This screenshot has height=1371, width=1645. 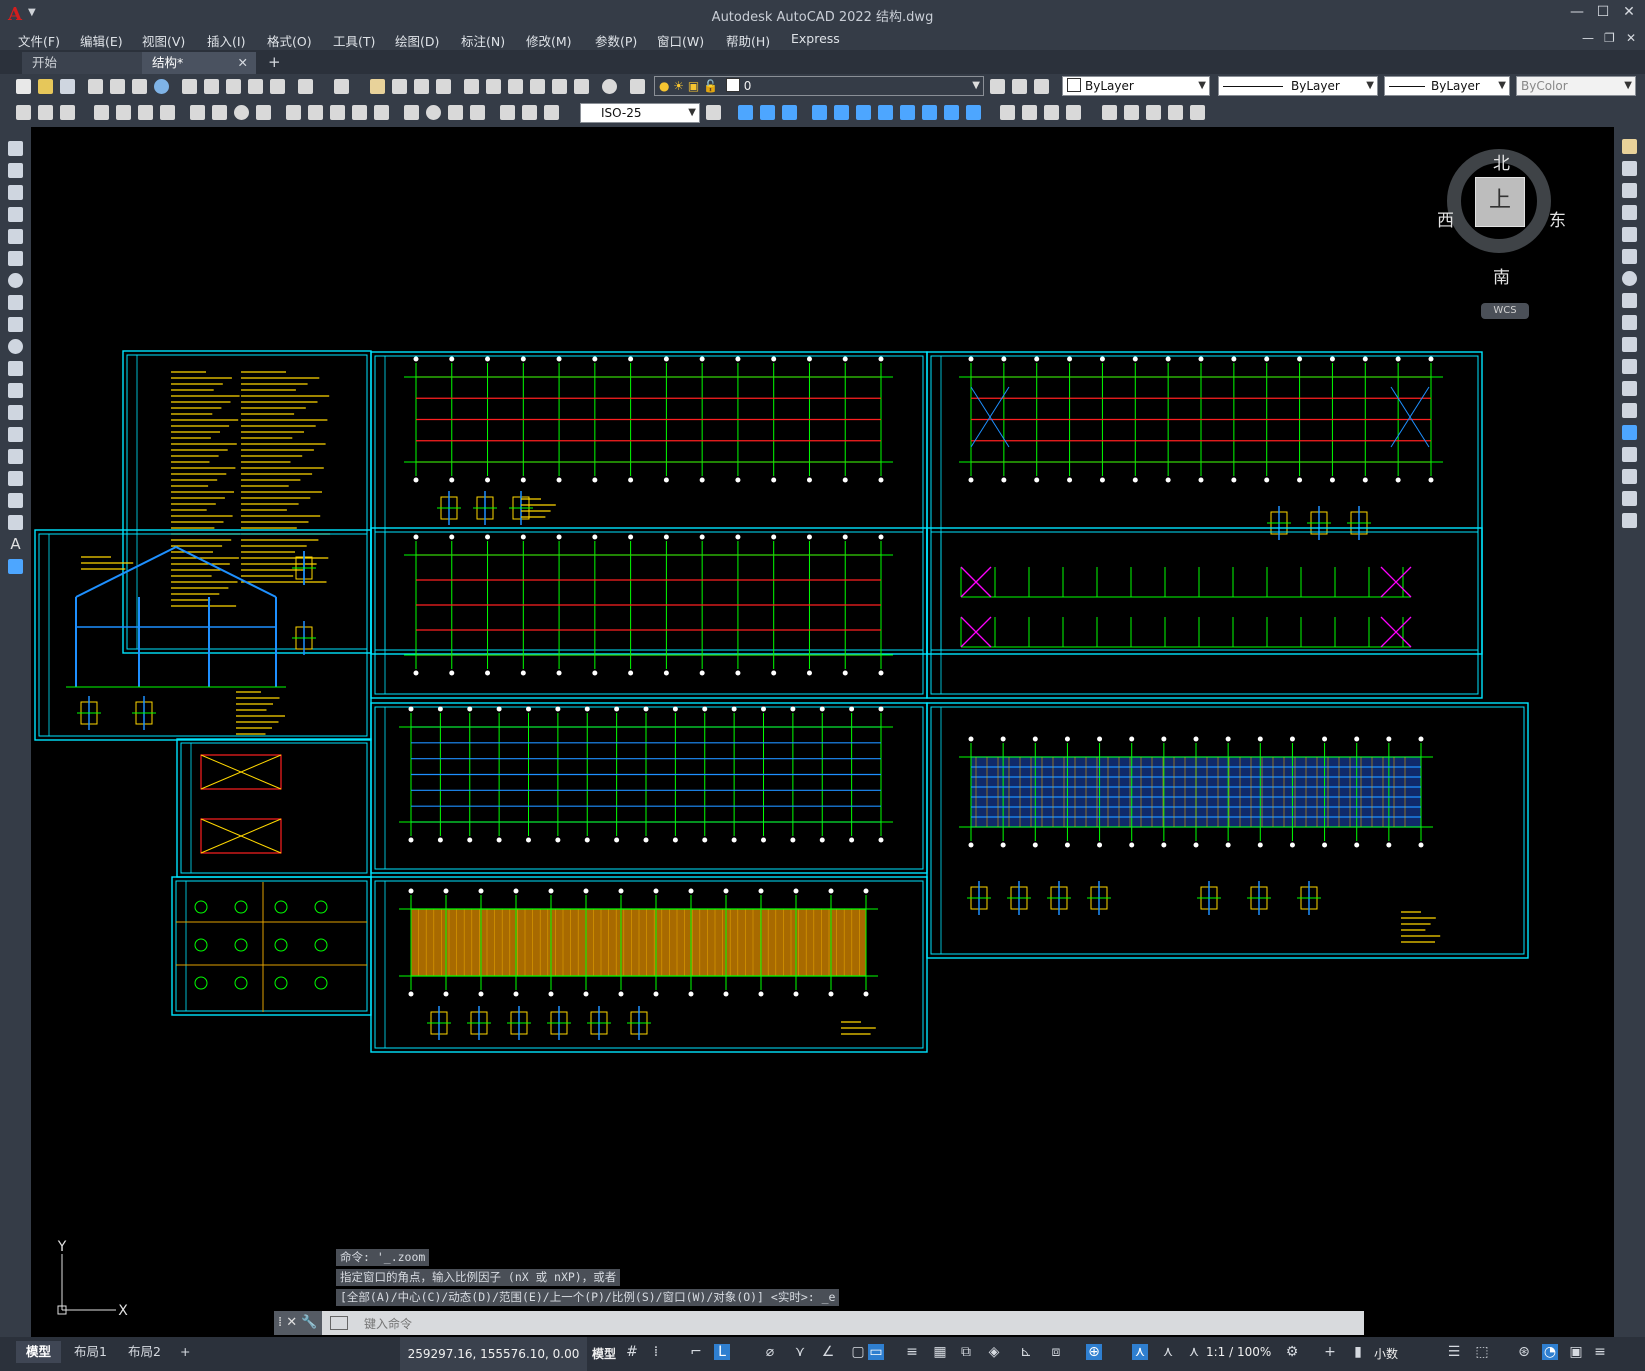 What do you see at coordinates (1576, 1352) in the screenshot?
I see `clean-screen-icon: ▣` at bounding box center [1576, 1352].